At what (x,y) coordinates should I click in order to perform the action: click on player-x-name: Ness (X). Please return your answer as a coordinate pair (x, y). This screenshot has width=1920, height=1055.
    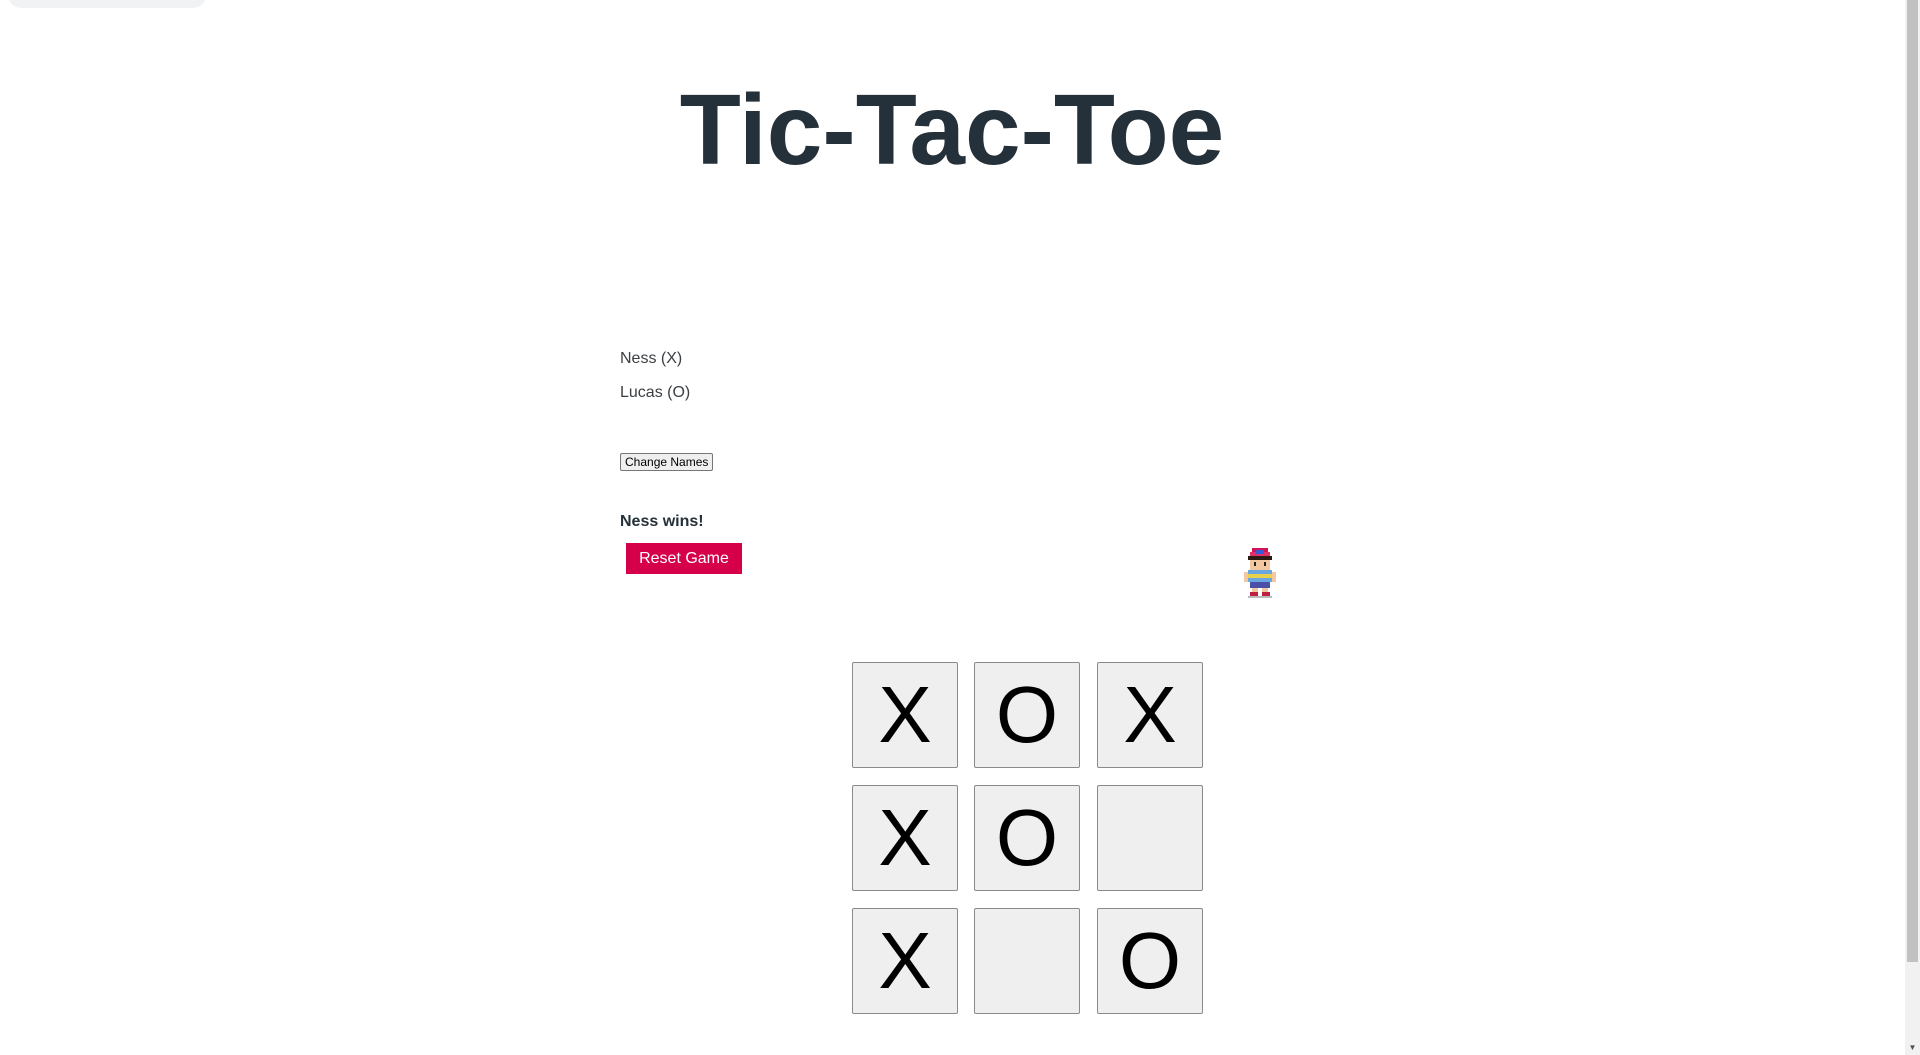
    Looking at the image, I should click on (651, 358).